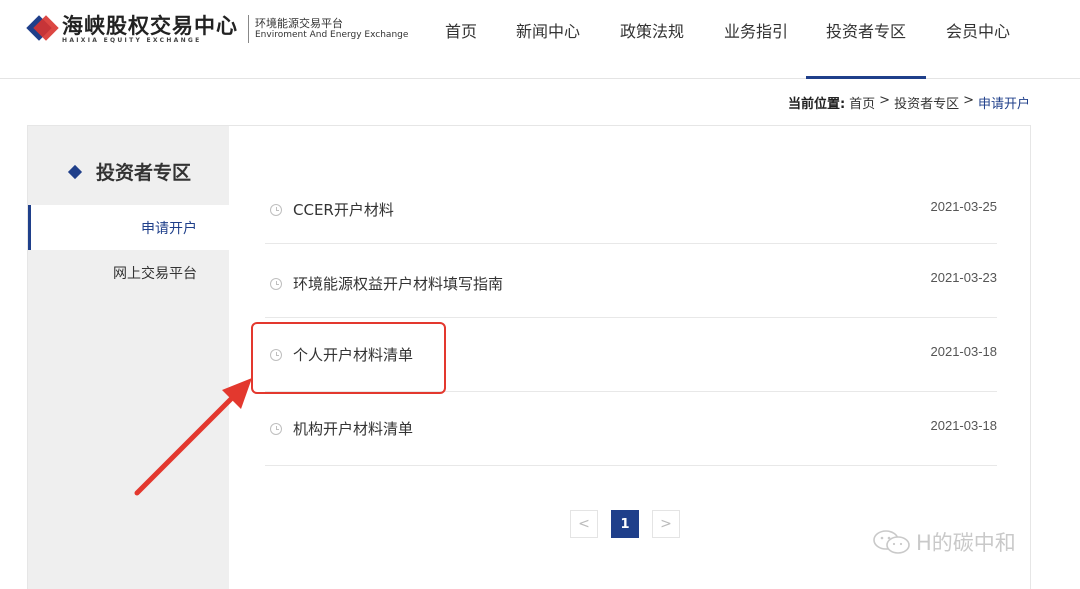  What do you see at coordinates (128, 357) in the screenshot?
I see `sidebar: 投资者专区 申请开户 网上交易平台` at bounding box center [128, 357].